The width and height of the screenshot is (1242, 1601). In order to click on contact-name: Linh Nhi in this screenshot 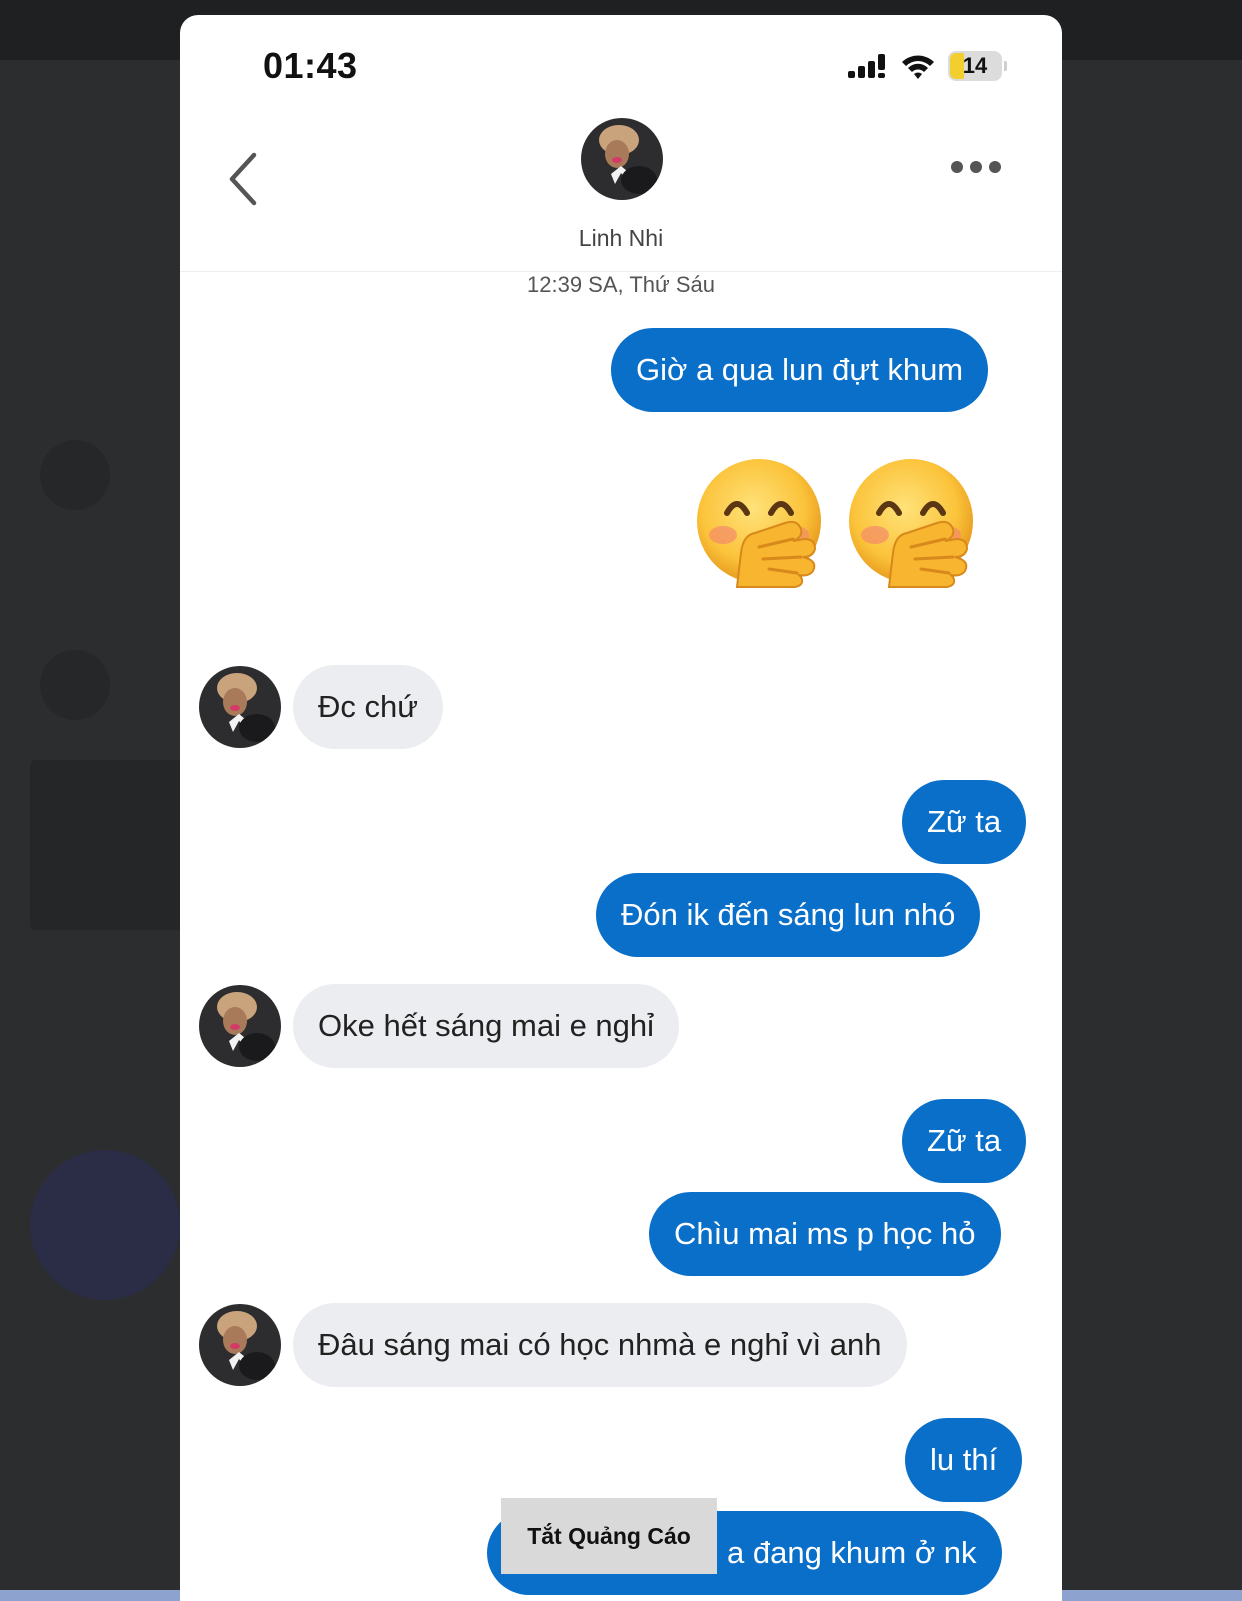, I will do `click(621, 238)`.